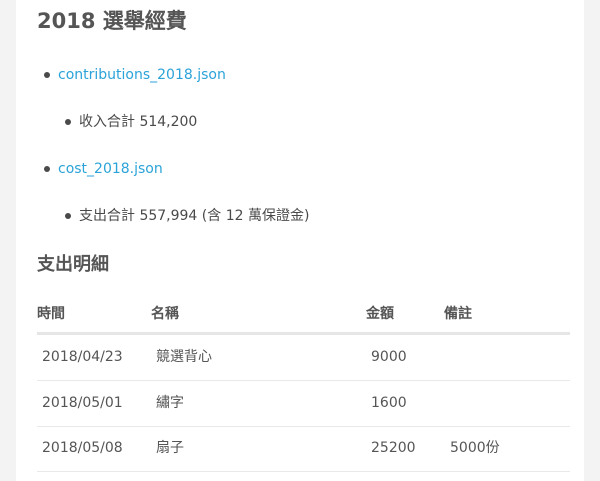  Describe the element at coordinates (389, 403) in the screenshot. I see `cell-amount: 1600` at that location.